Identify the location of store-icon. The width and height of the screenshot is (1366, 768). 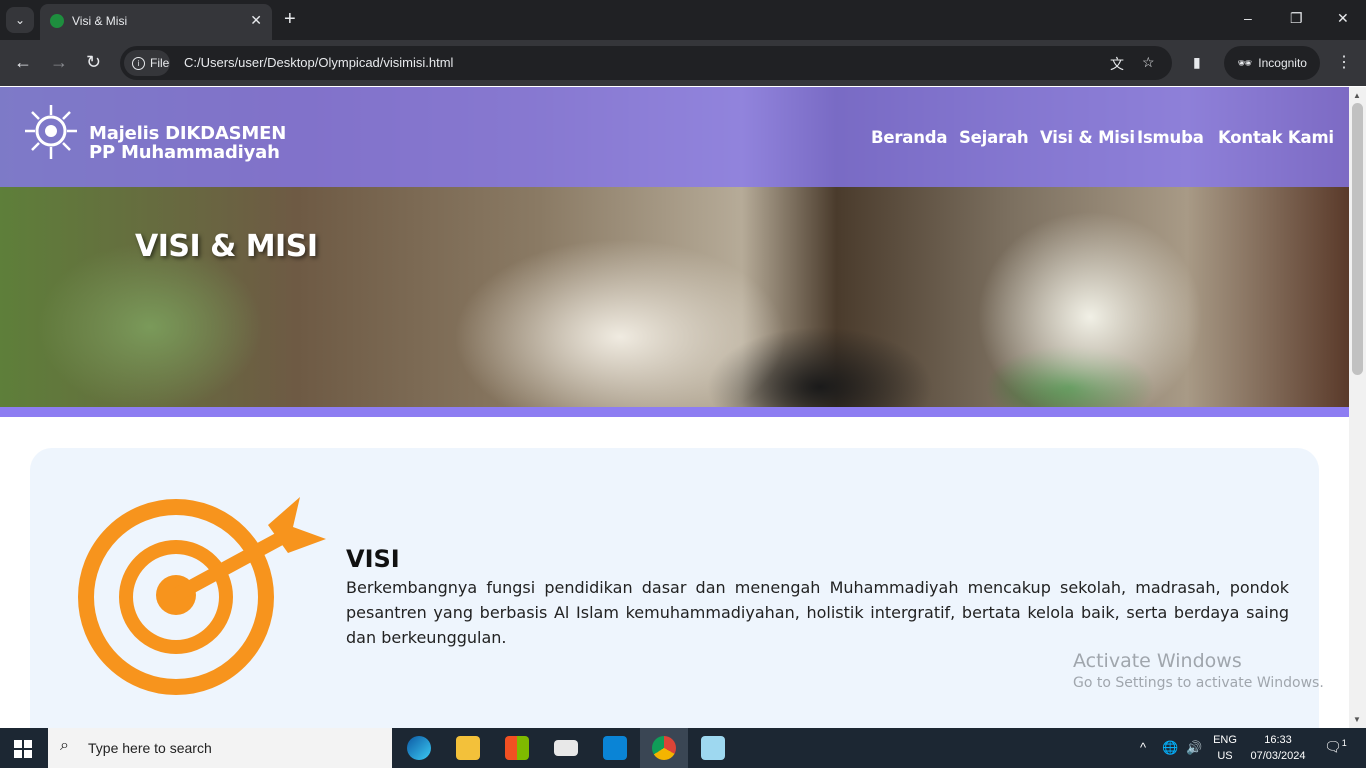
(517, 748).